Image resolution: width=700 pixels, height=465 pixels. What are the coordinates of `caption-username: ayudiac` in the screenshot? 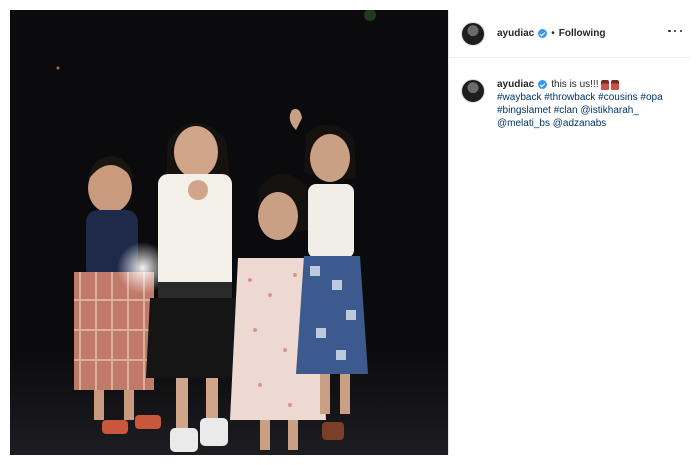 It's located at (515, 84).